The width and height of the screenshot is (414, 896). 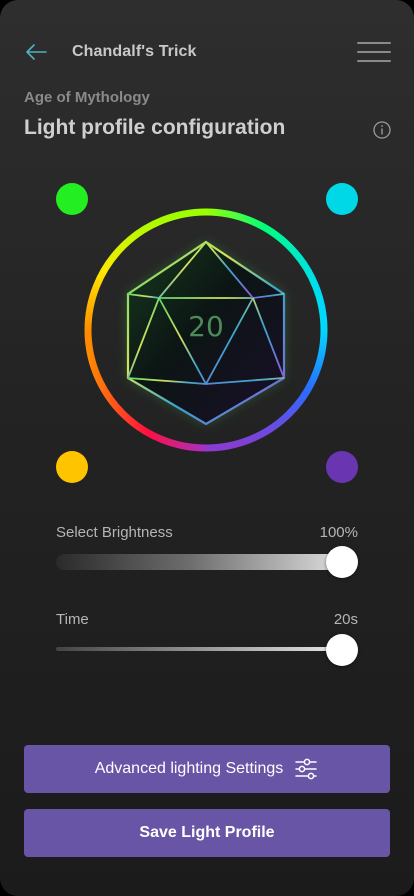 I want to click on save-light-profile-button: Save Light Profile, so click(x=207, y=833).